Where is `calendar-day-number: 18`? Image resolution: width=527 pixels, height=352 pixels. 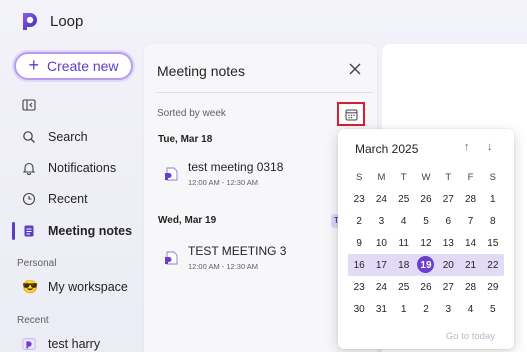 calendar-day-number: 18 is located at coordinates (404, 265).